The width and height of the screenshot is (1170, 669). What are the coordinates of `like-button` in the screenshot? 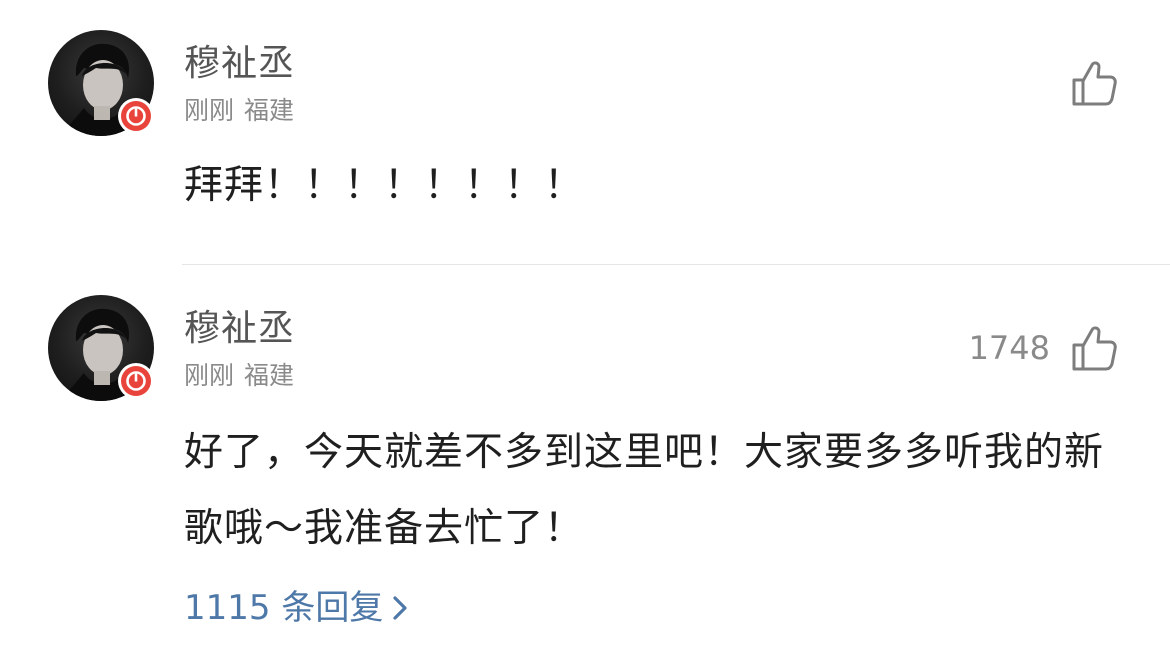 It's located at (1084, 83).